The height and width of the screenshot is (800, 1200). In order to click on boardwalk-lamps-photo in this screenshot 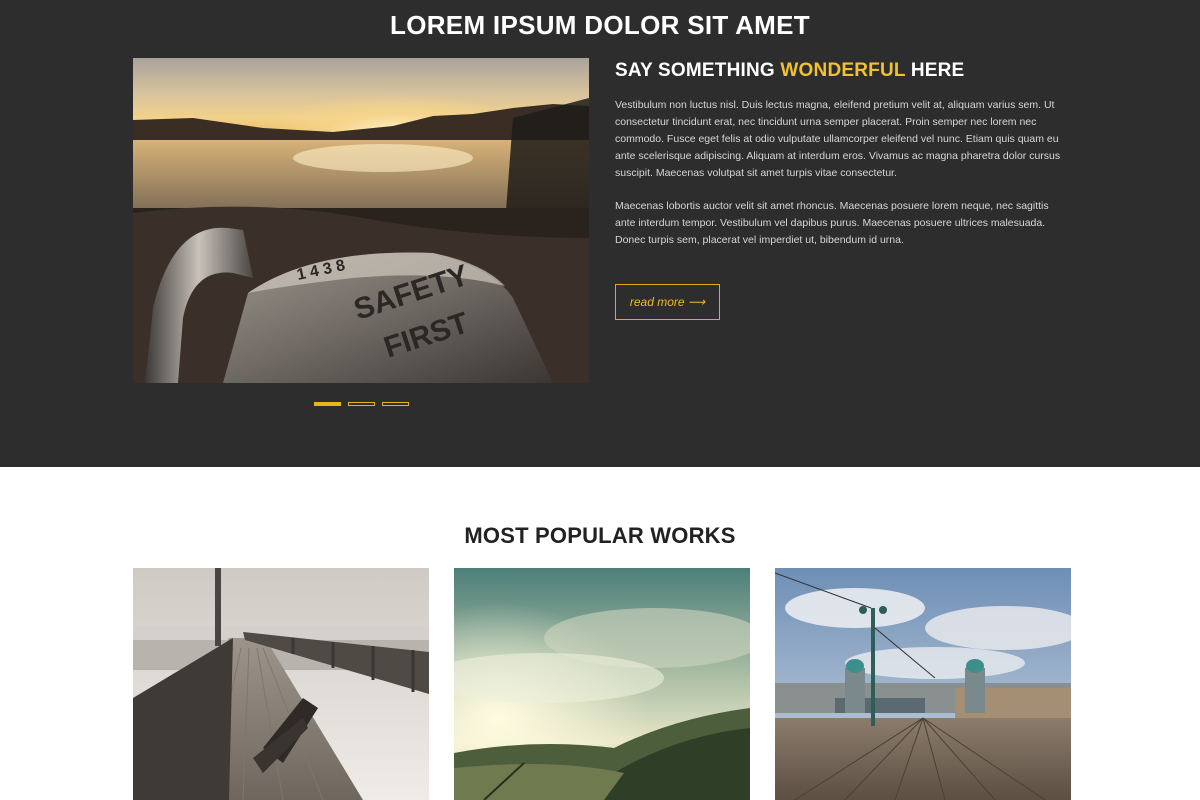, I will do `click(923, 684)`.